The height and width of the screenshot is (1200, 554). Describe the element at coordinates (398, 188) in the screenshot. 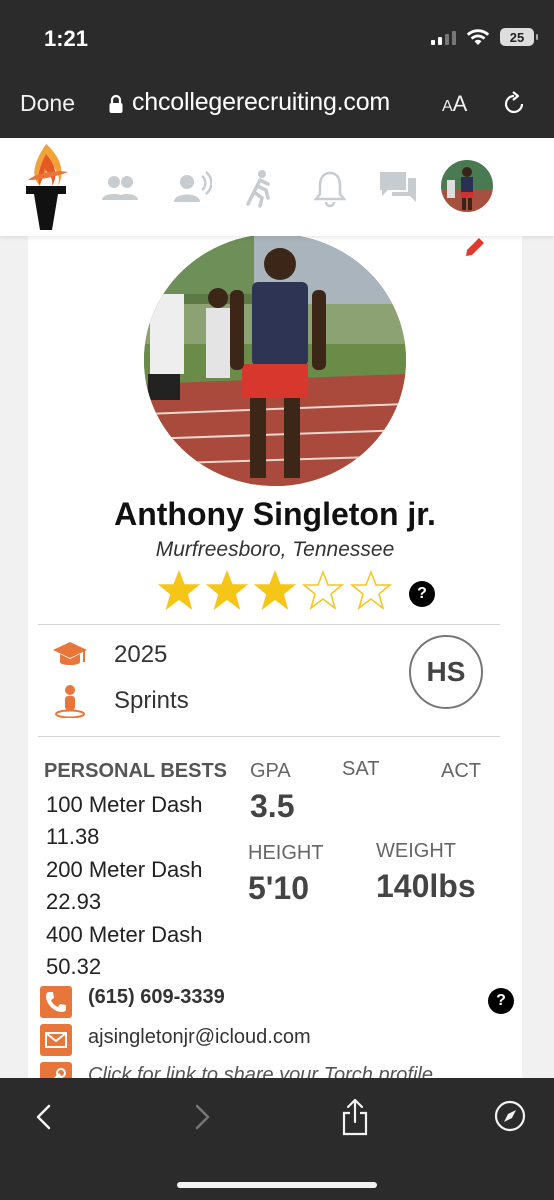

I see `chat-icon` at that location.